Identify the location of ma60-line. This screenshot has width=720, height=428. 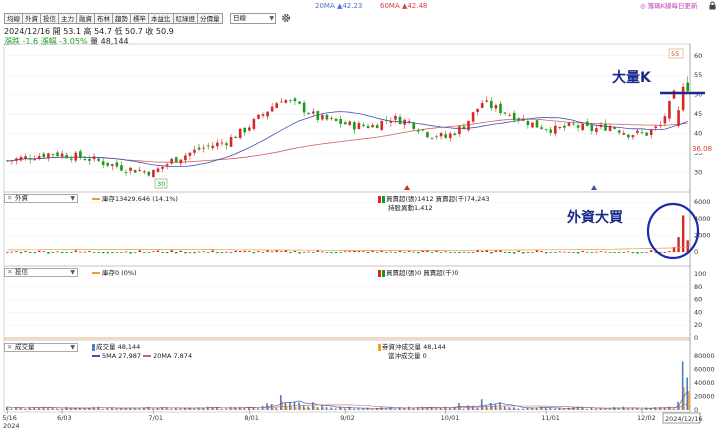
(347, 140).